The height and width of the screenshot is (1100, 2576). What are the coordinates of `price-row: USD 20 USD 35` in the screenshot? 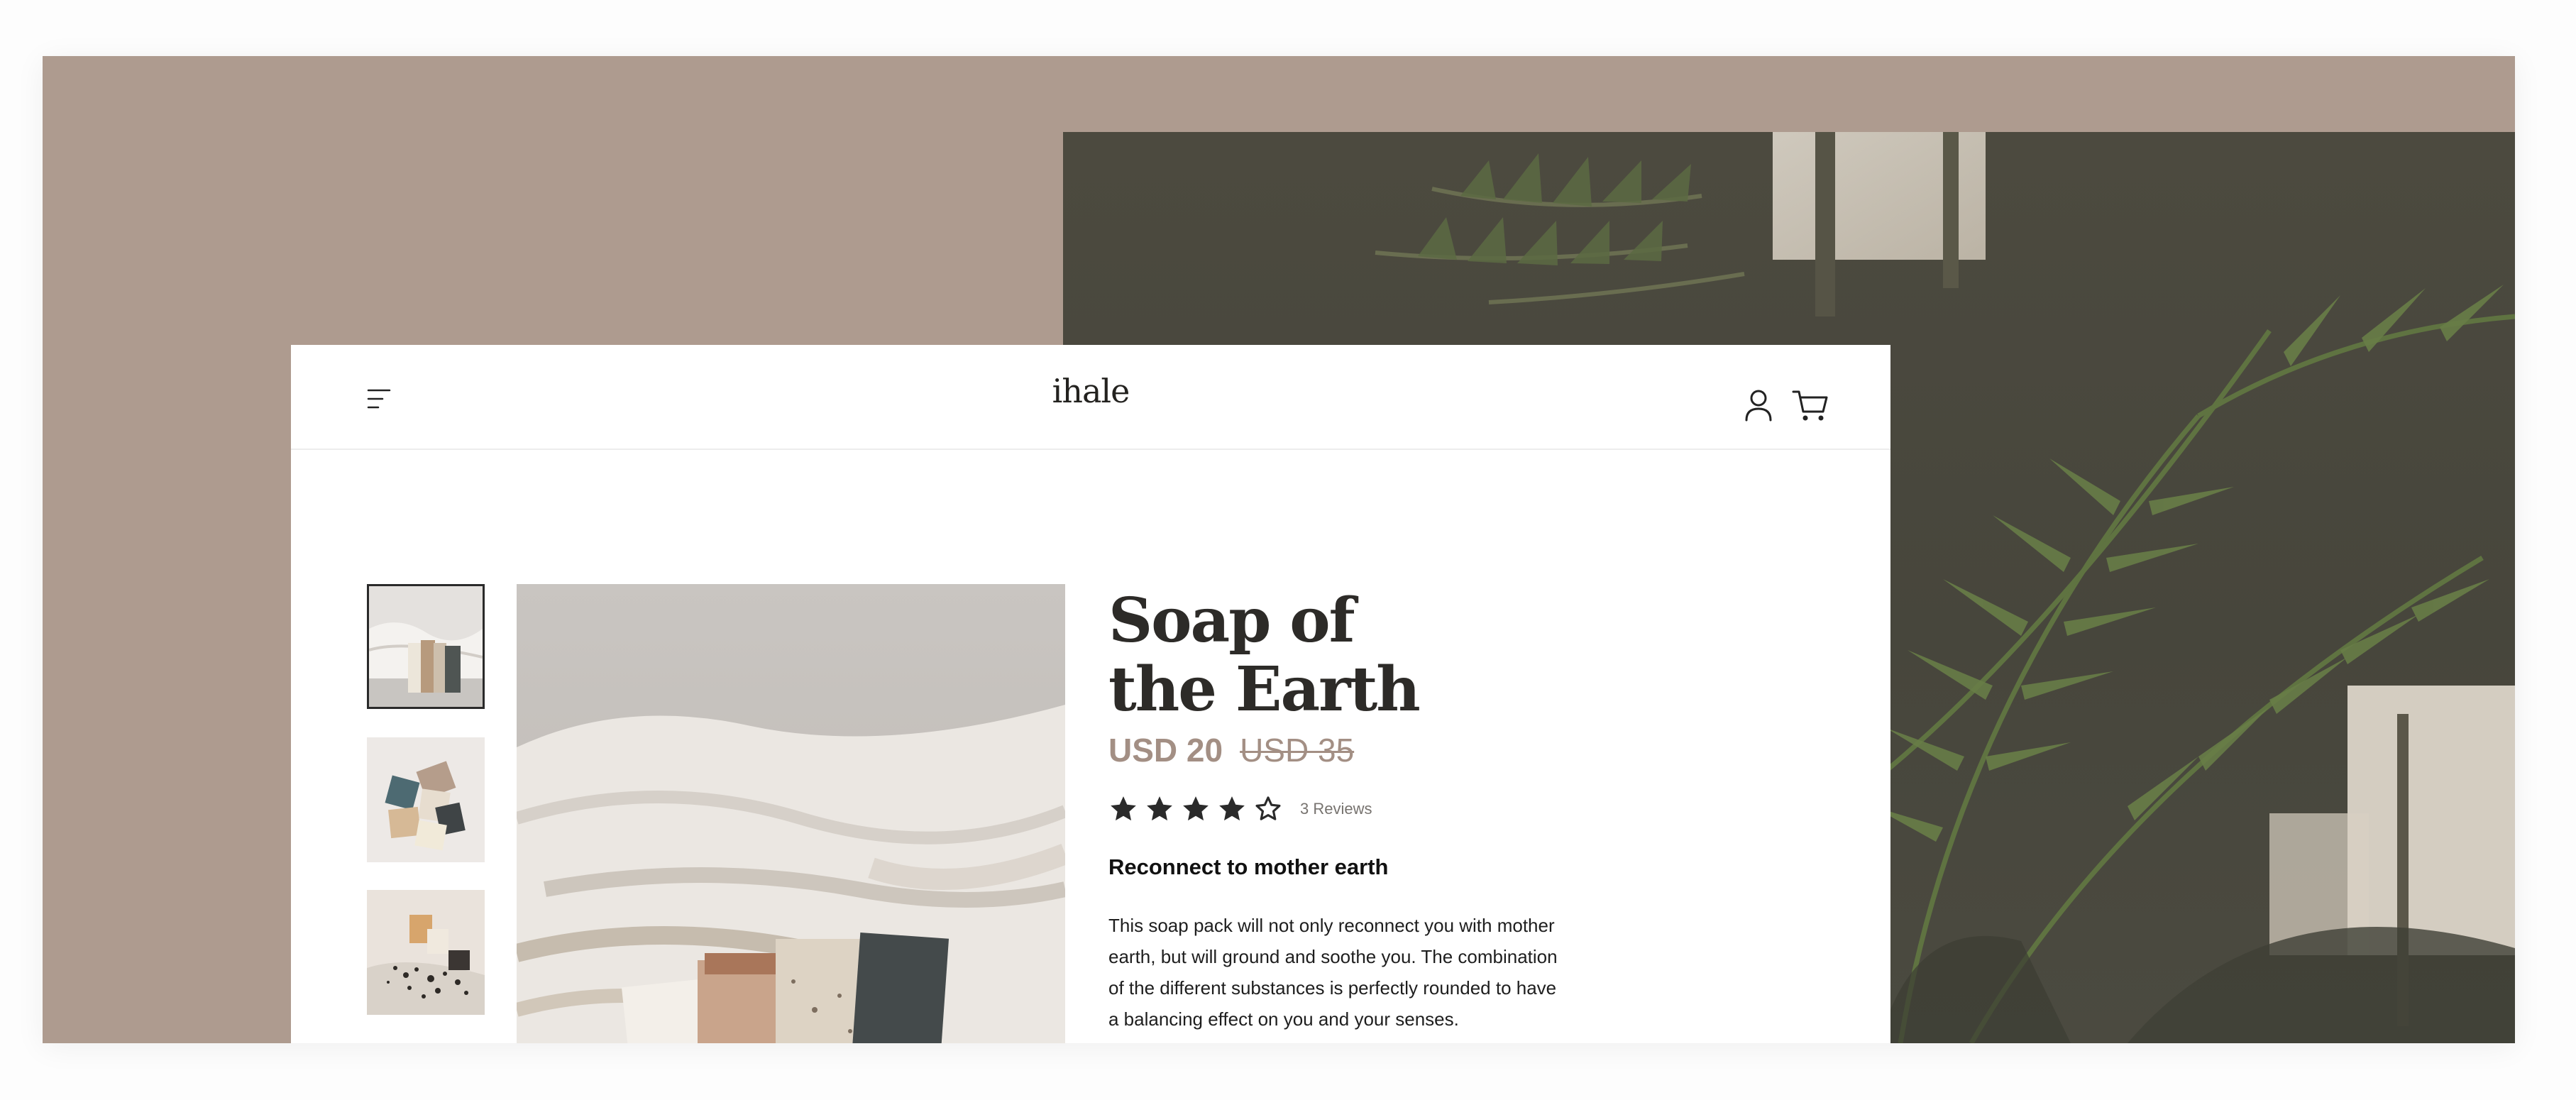 It's located at (1349, 753).